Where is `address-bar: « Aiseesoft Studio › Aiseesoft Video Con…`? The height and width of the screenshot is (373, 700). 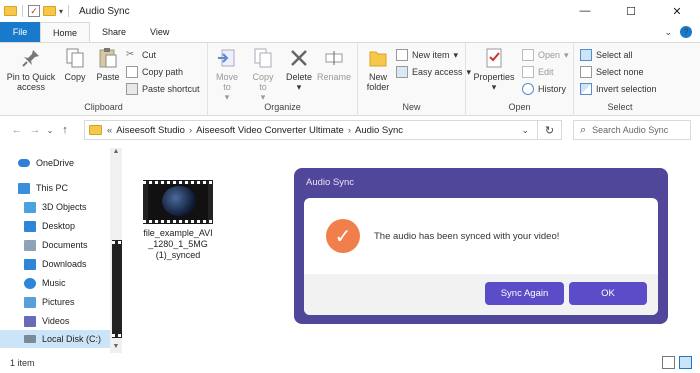 address-bar: « Aiseesoft Studio › Aiseesoft Video Con… is located at coordinates (323, 130).